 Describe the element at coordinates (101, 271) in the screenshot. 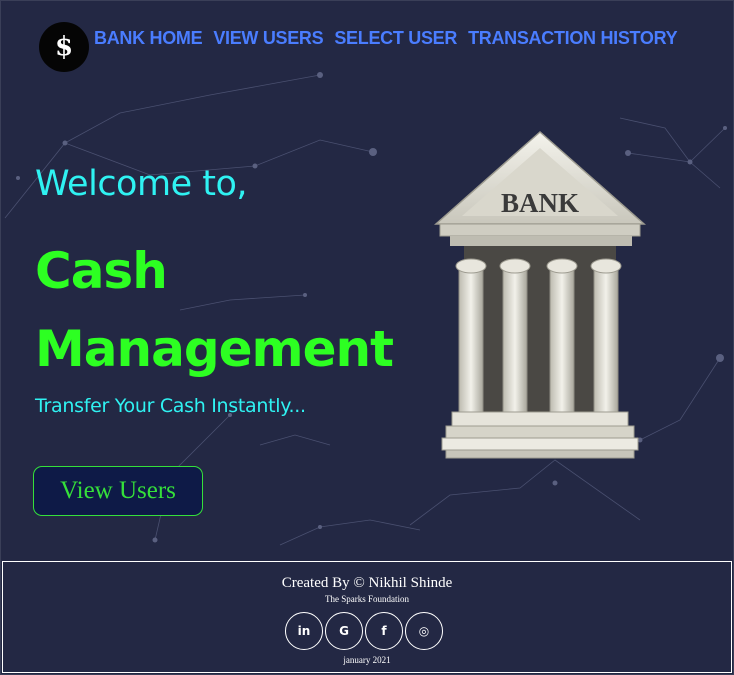

I see `title-line-1: Cash` at that location.